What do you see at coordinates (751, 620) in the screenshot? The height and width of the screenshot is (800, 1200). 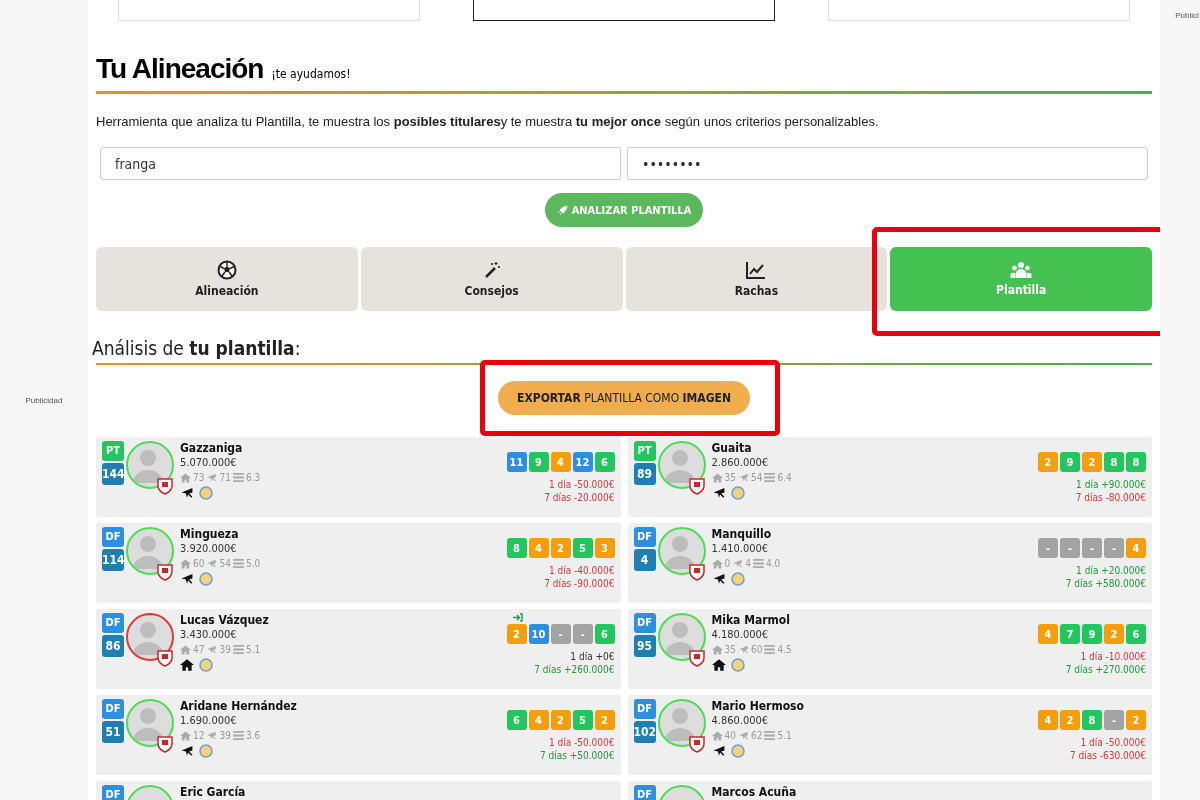 I see `player-name: Mika Marmol` at bounding box center [751, 620].